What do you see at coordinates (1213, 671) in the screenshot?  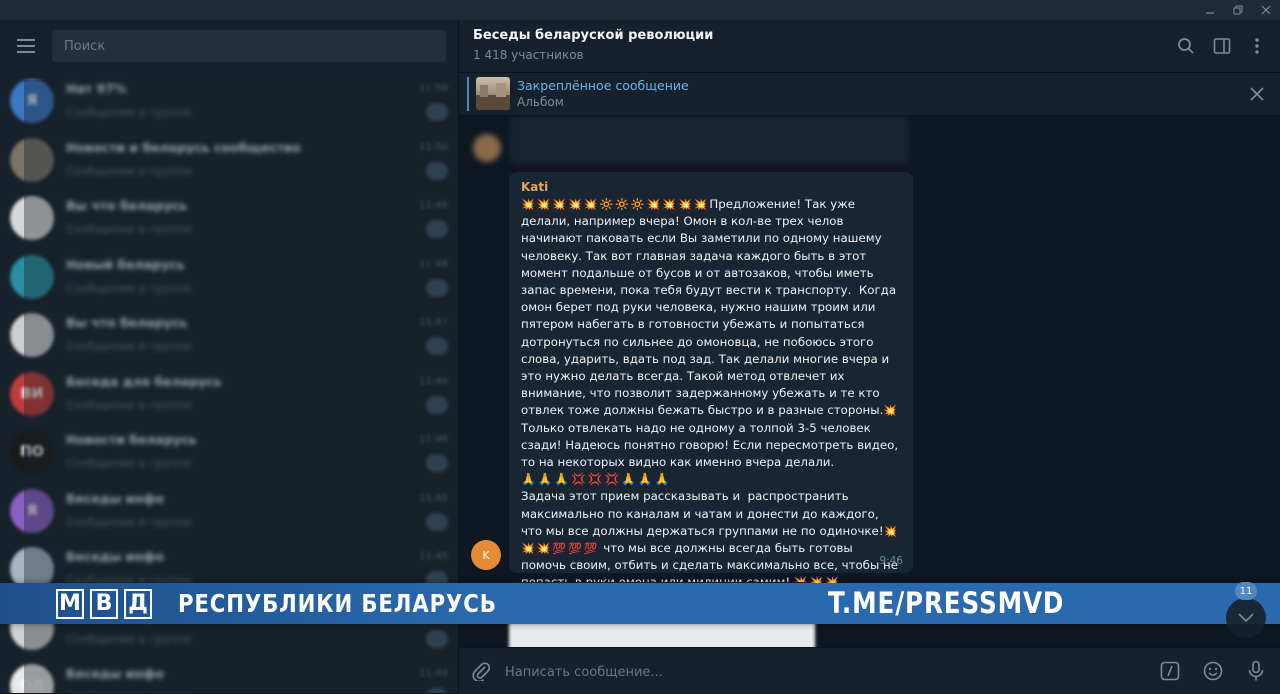 I see `emoji-icon` at bounding box center [1213, 671].